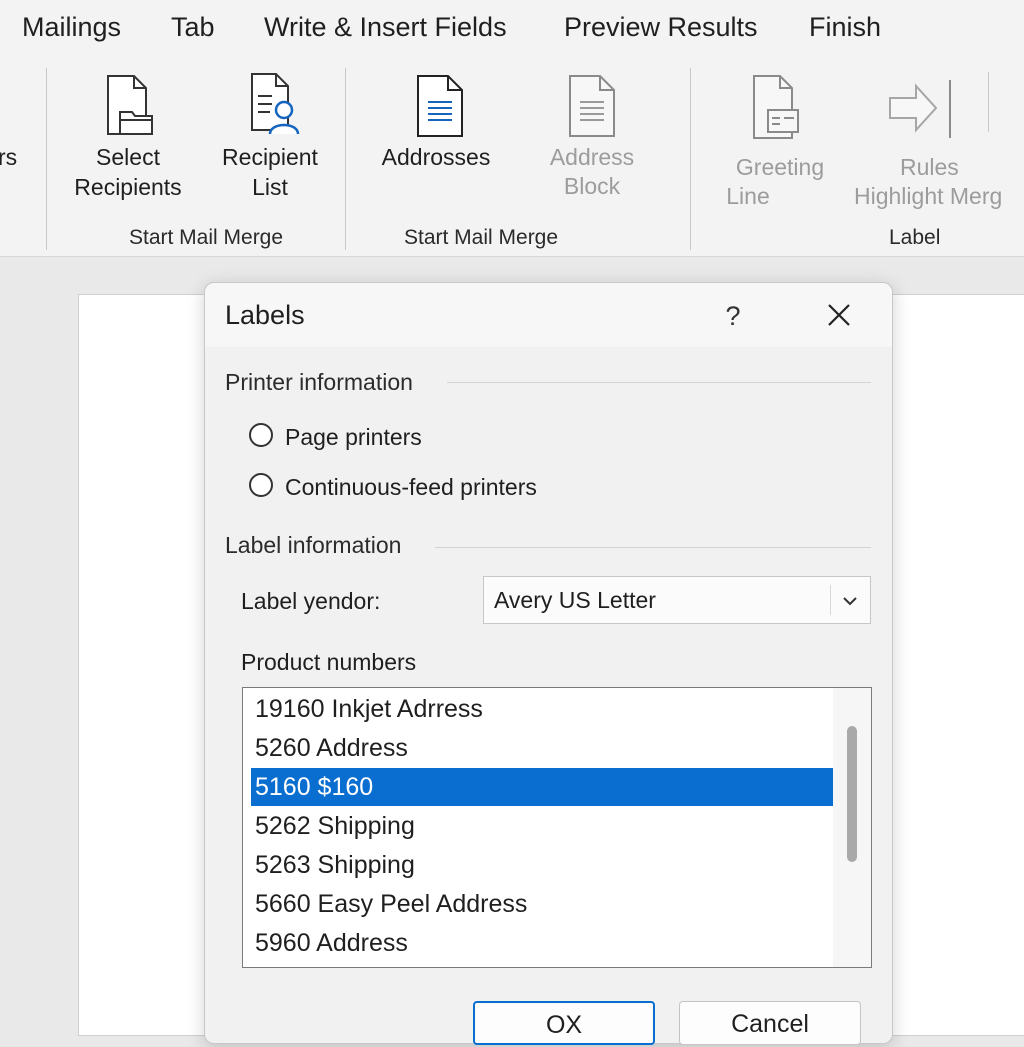 This screenshot has height=1047, width=1024. Describe the element at coordinates (592, 186) in the screenshot. I see `address-block-label-2: Block` at that location.